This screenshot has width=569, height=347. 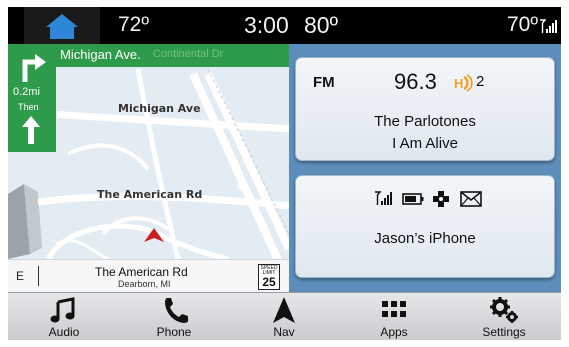 I want to click on next-street-name: Michigan Ave., so click(x=100, y=54).